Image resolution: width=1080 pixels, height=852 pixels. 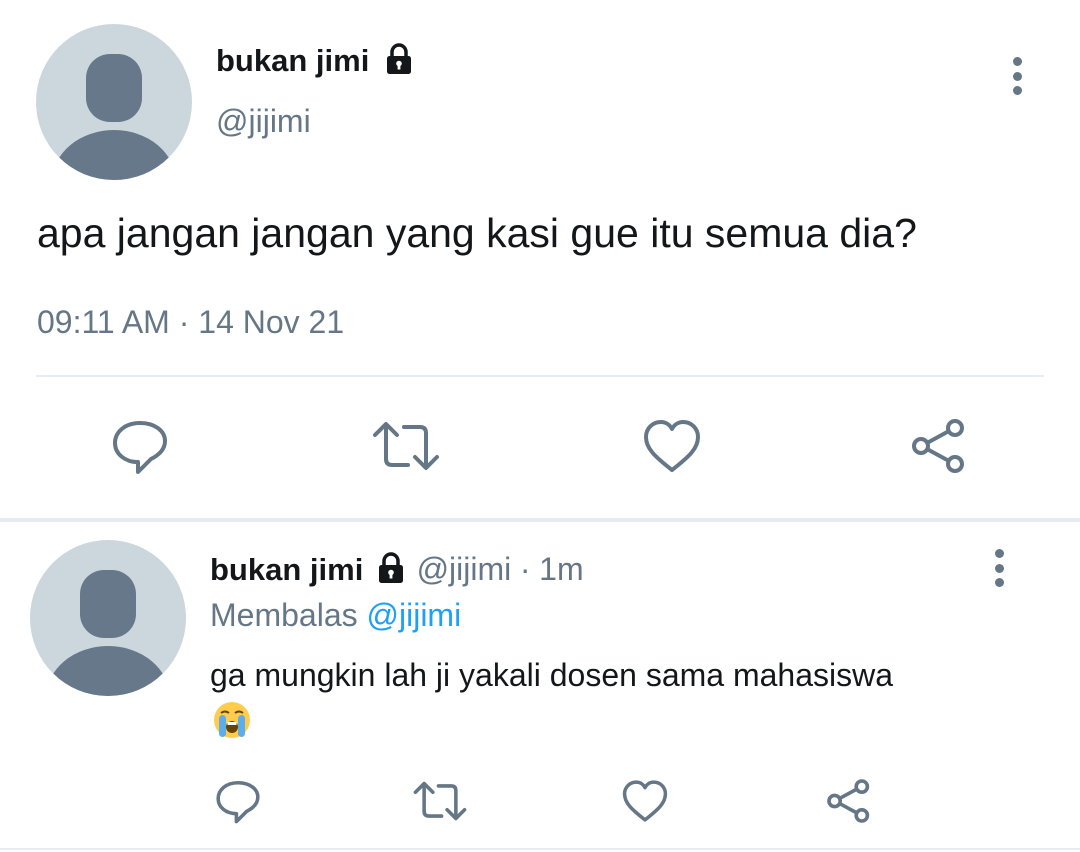 I want to click on reply-age: 1m, so click(x=561, y=569).